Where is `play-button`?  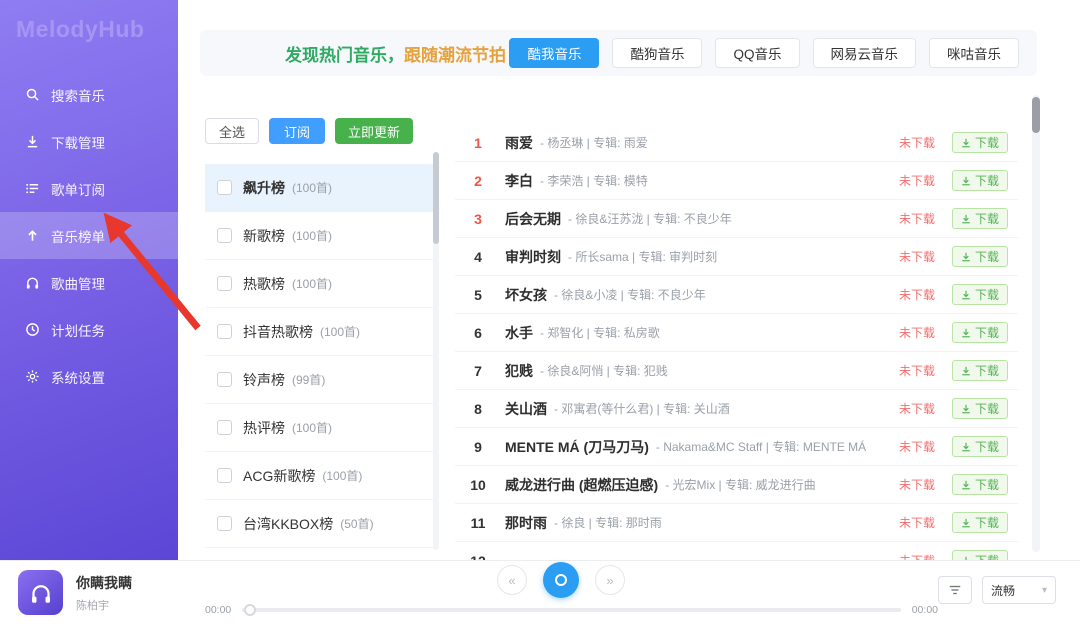 play-button is located at coordinates (561, 580).